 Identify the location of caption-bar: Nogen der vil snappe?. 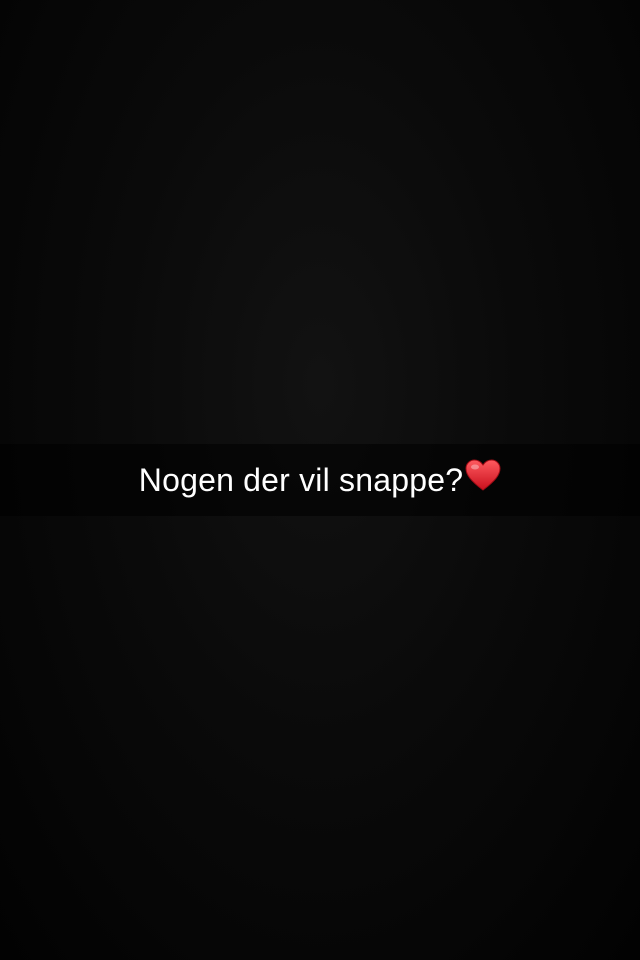
(320, 480).